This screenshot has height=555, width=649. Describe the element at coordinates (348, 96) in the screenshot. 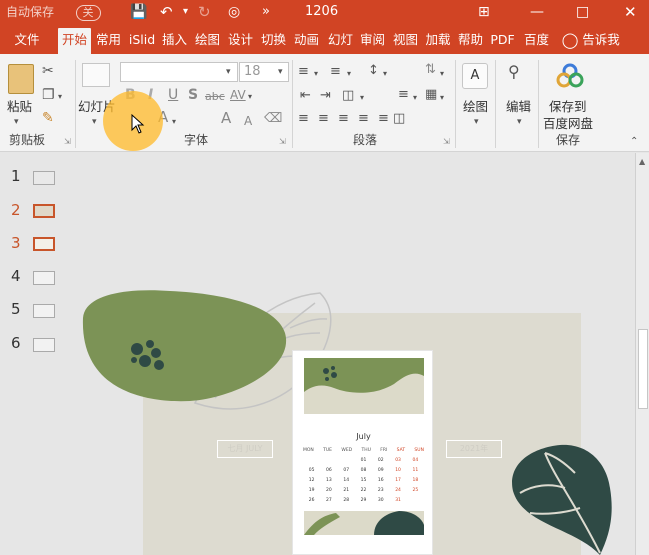

I see `columns-icon: ◫` at that location.